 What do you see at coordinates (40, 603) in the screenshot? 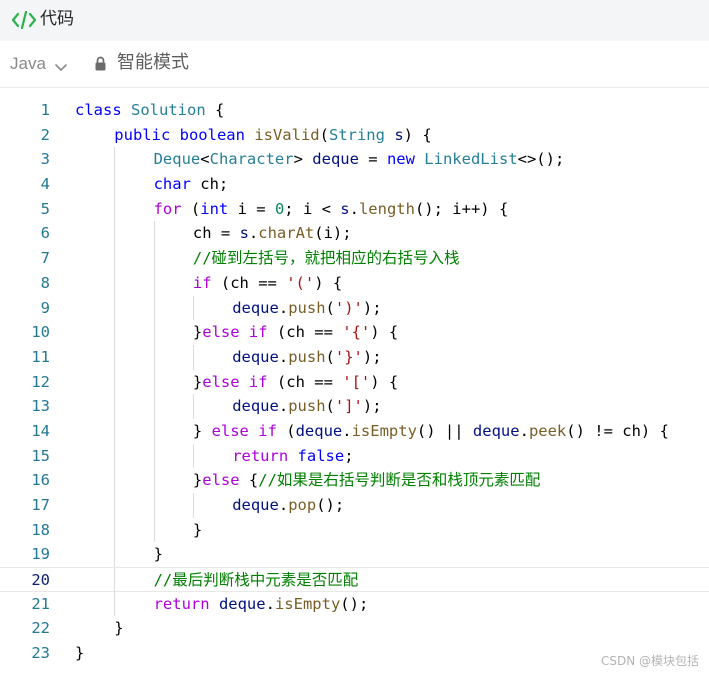
I see `line-number: 21` at bounding box center [40, 603].